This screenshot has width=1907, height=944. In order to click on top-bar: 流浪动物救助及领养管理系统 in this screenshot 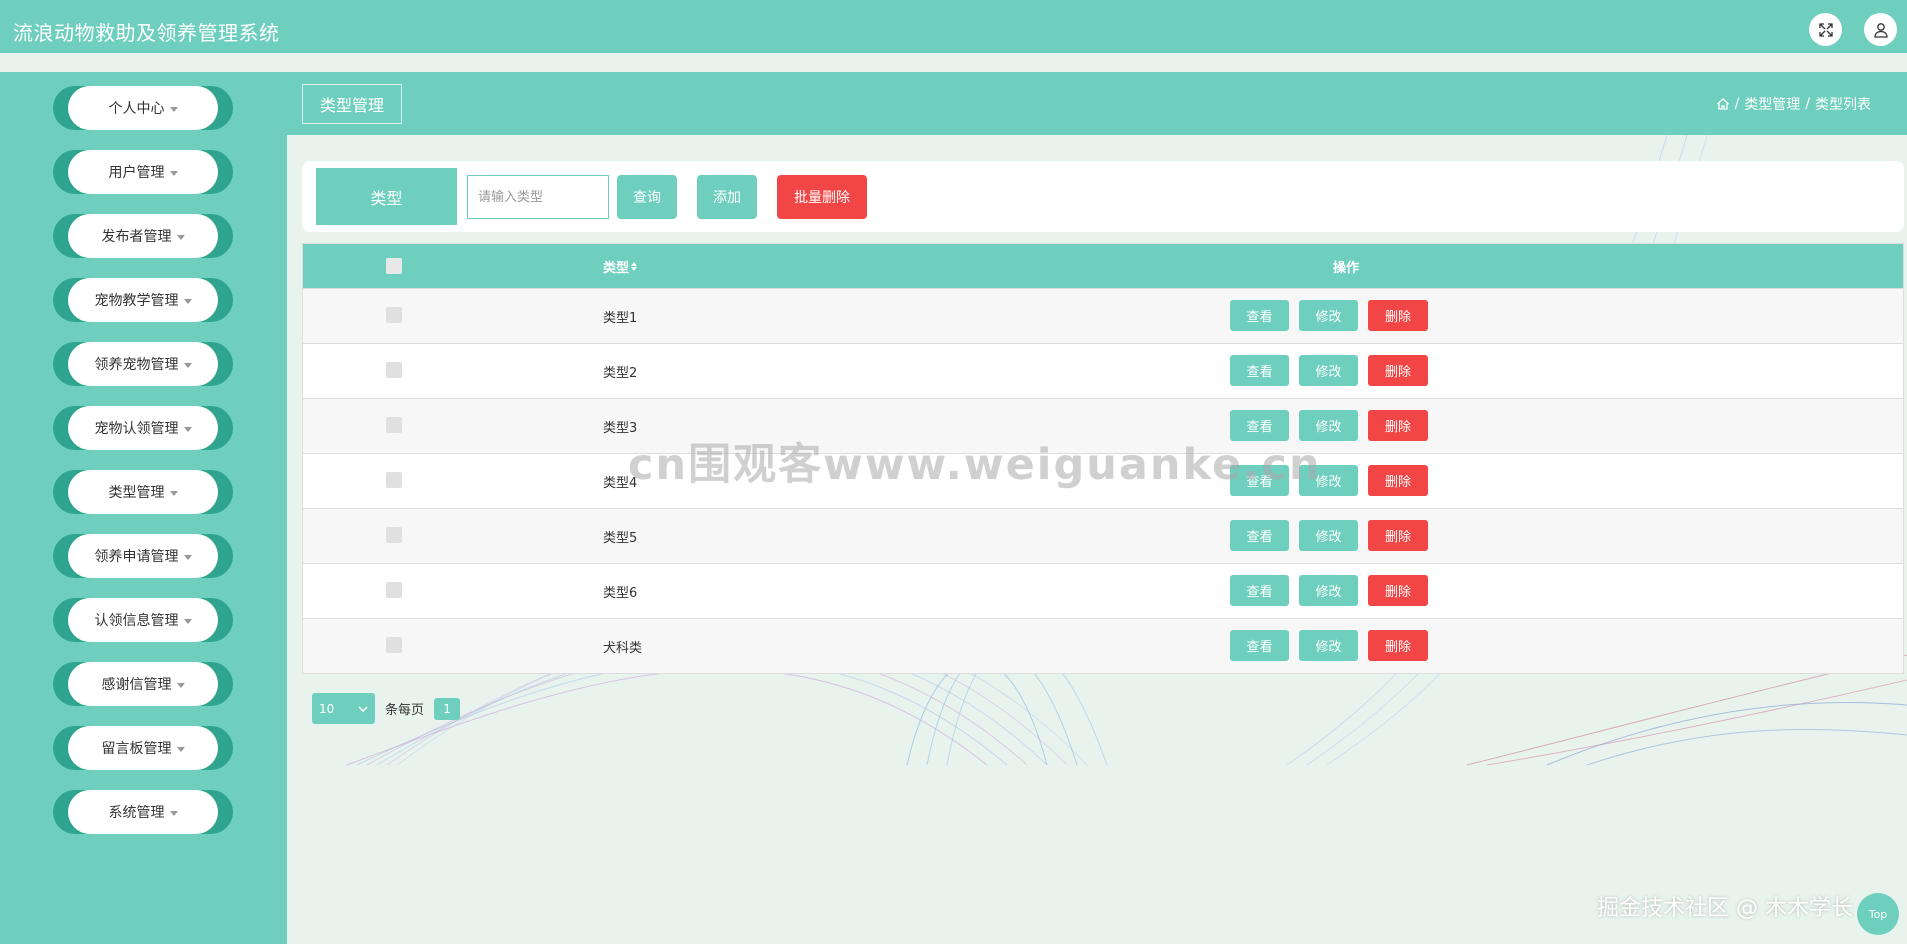, I will do `click(953, 30)`.